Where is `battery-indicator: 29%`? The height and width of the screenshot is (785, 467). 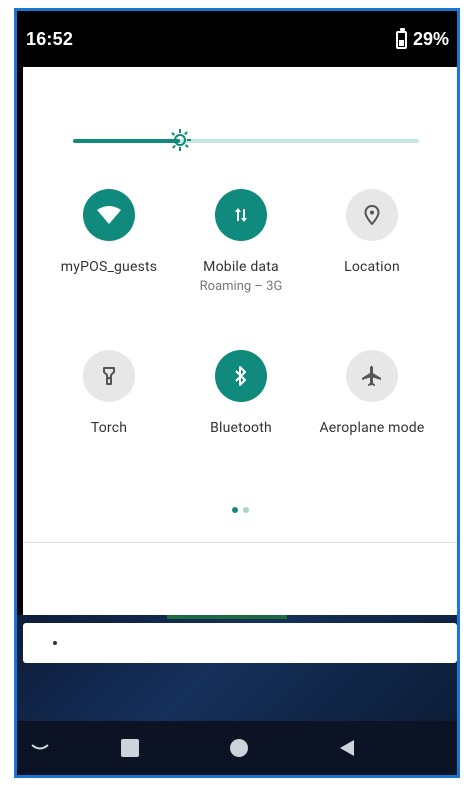 battery-indicator: 29% is located at coordinates (422, 38).